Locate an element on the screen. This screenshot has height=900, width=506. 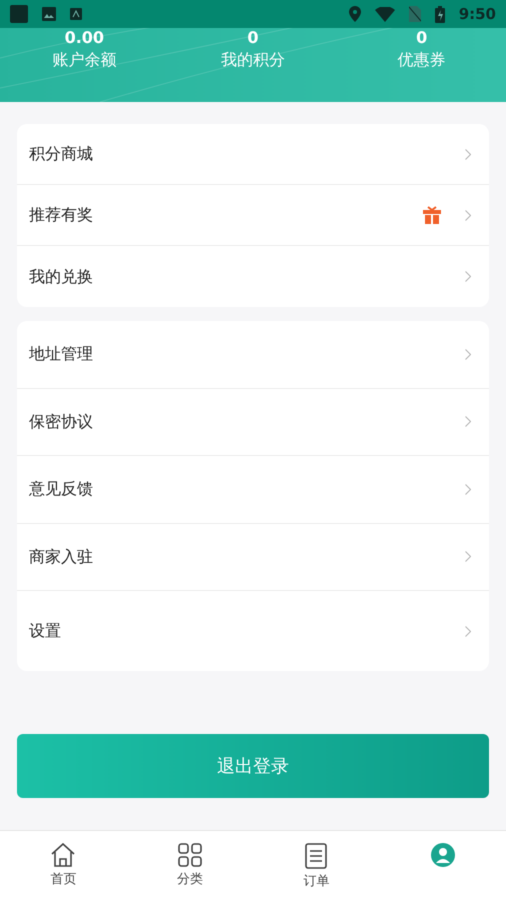
battery-icon is located at coordinates (439, 14).